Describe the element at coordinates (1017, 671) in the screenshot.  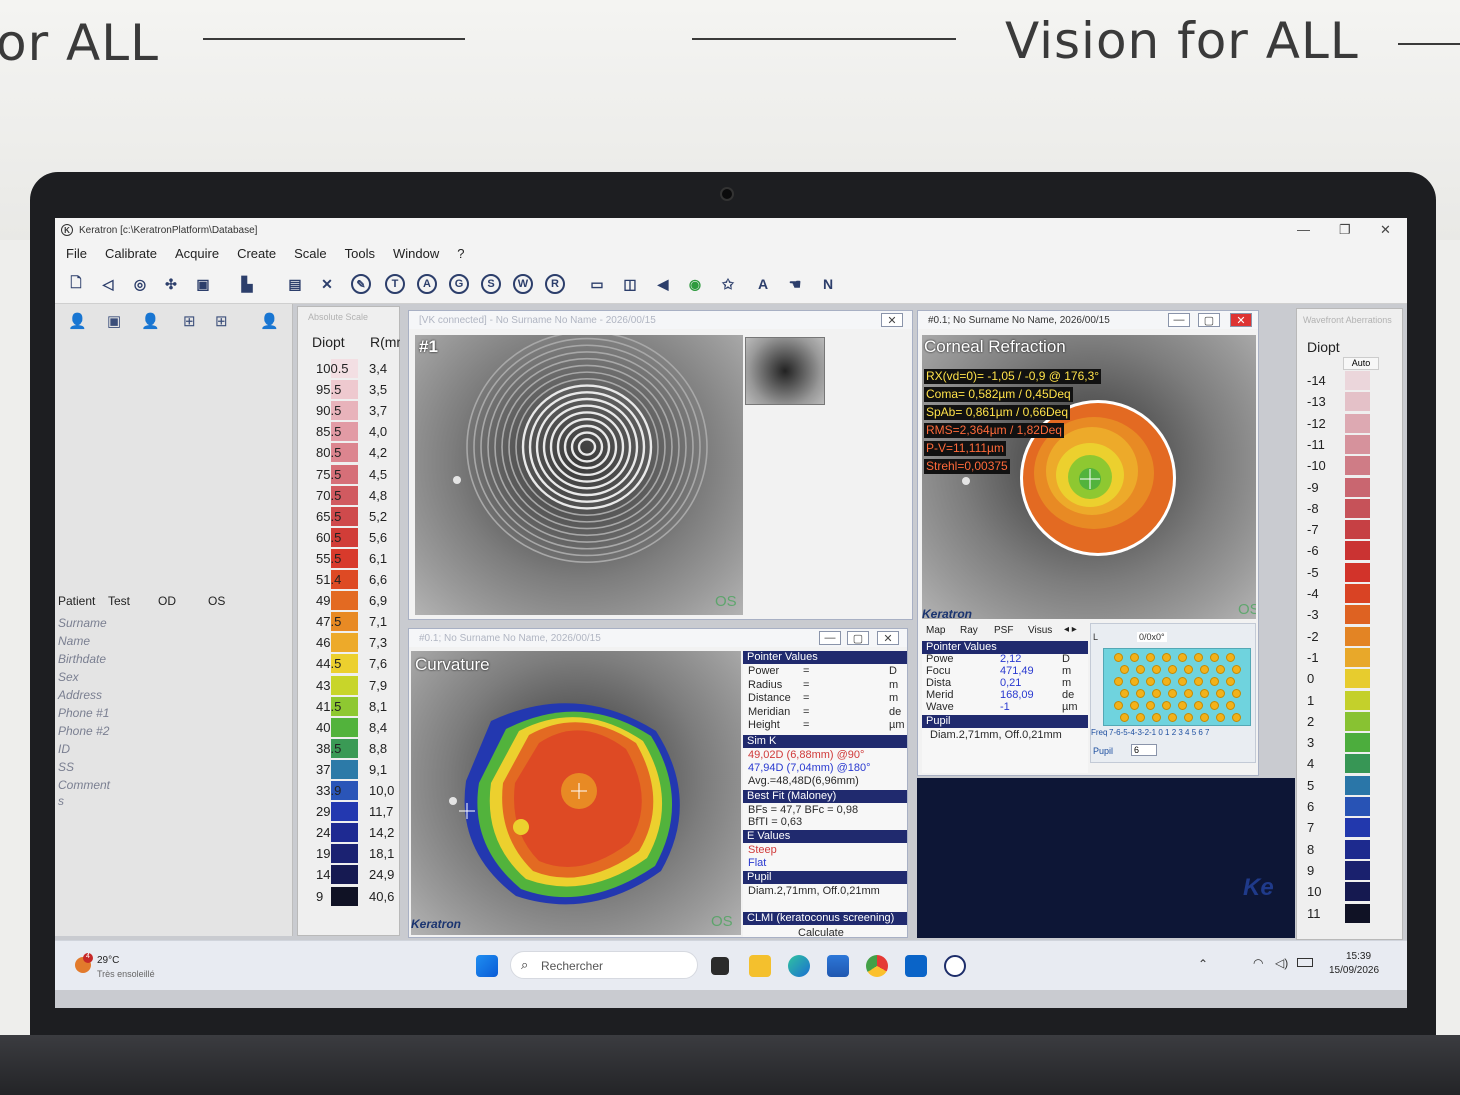
I see `refraction-pointer-value: 471,49` at that location.